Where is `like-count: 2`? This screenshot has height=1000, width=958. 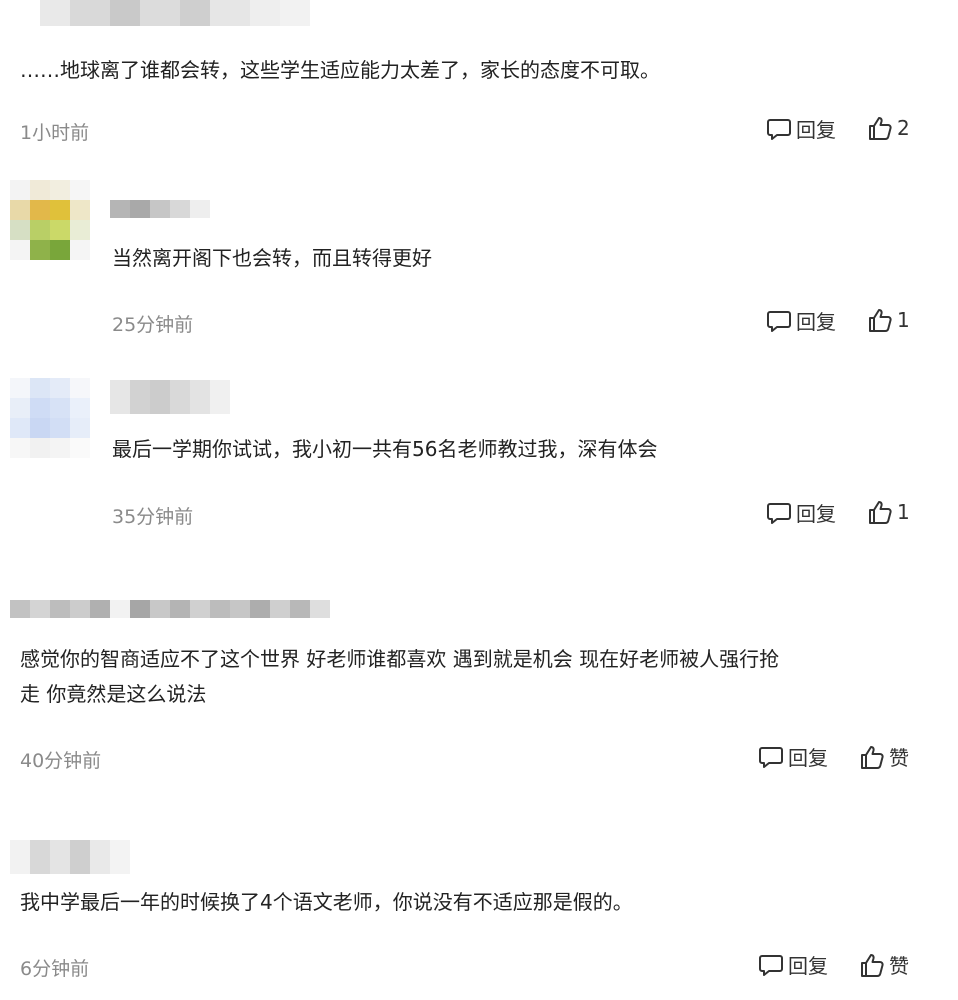
like-count: 2 is located at coordinates (903, 128).